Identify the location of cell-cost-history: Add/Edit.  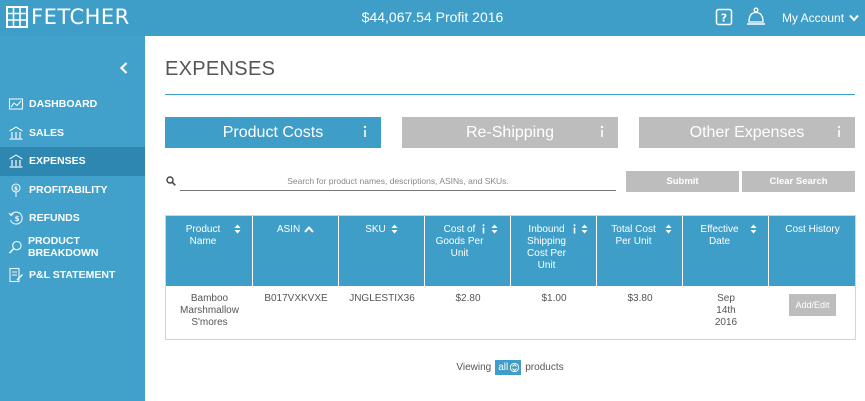
(812, 312).